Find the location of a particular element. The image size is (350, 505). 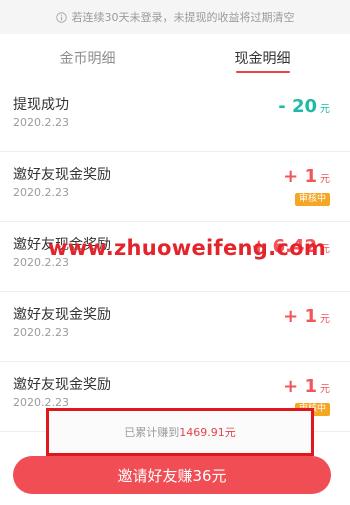

status-badge: 审核中 is located at coordinates (312, 199).